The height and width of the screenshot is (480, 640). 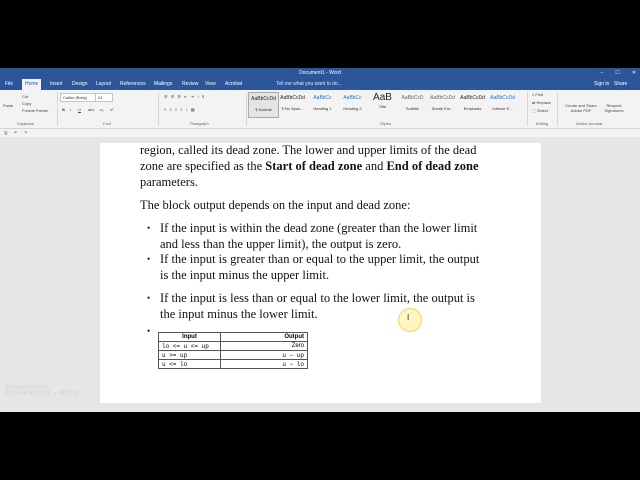 I want to click on window-title: Document1 - Word, so click(x=320, y=73).